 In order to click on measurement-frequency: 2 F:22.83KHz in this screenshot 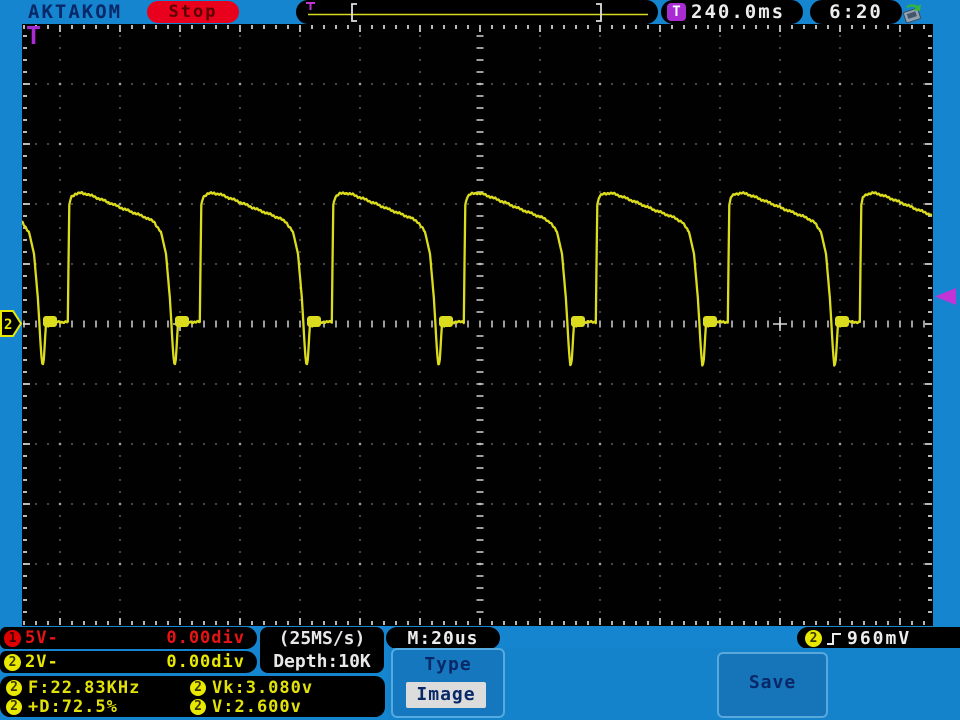, I will do `click(101, 688)`.